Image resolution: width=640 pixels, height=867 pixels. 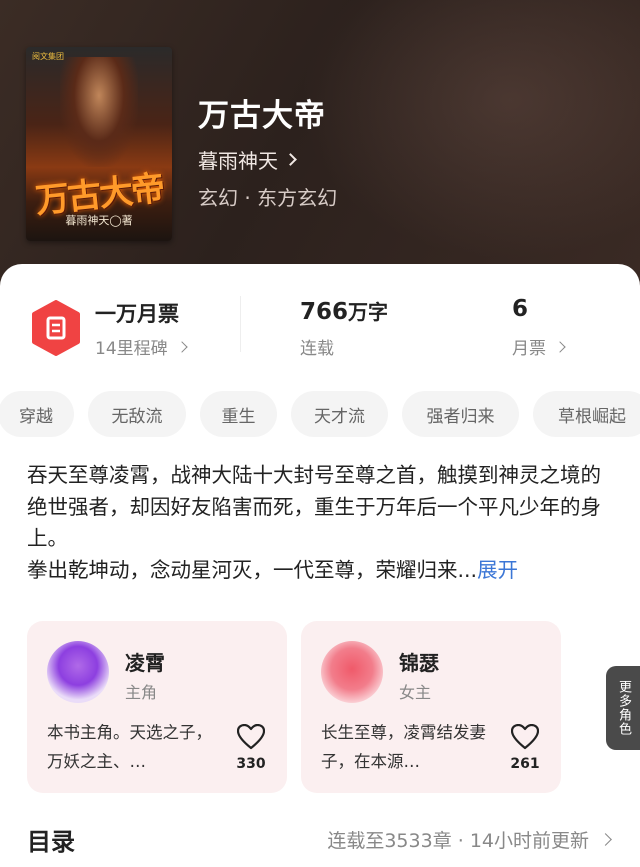 I want to click on description-paragraph-2: 拳出乾坤动，念动星河灭，一代至尊，荣耀归来...展开, so click(x=322, y=571).